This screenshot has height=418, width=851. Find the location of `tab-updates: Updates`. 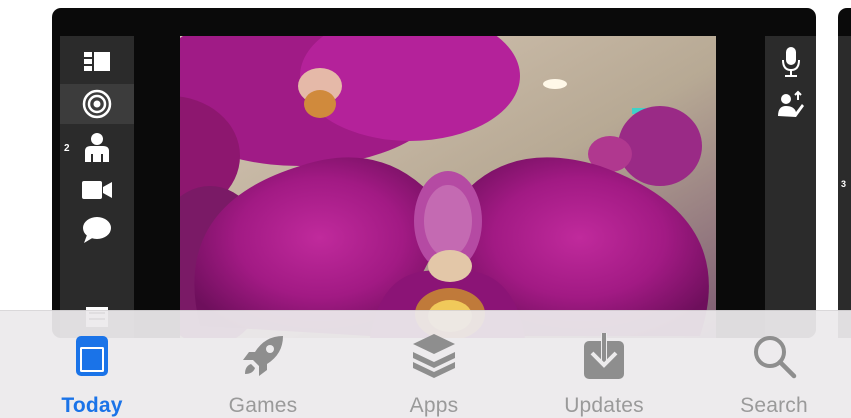

tab-updates: Updates is located at coordinates (604, 364).